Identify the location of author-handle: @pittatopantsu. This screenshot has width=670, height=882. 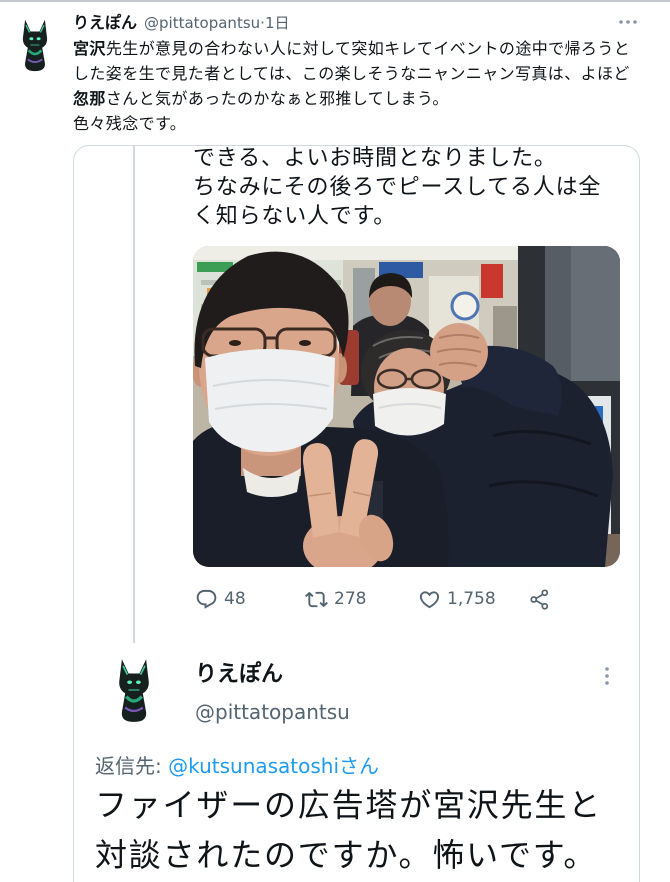
(202, 23).